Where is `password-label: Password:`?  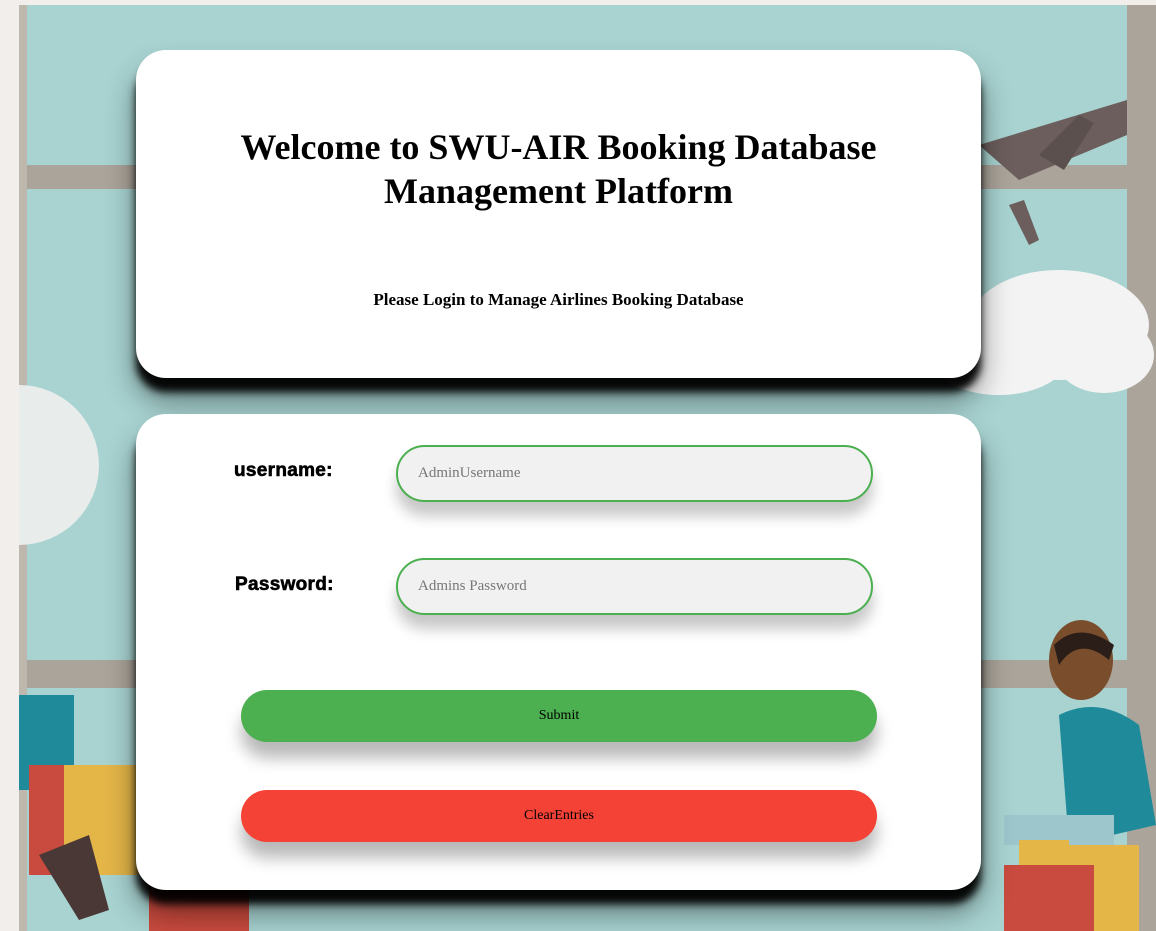
password-label: Password: is located at coordinates (284, 585).